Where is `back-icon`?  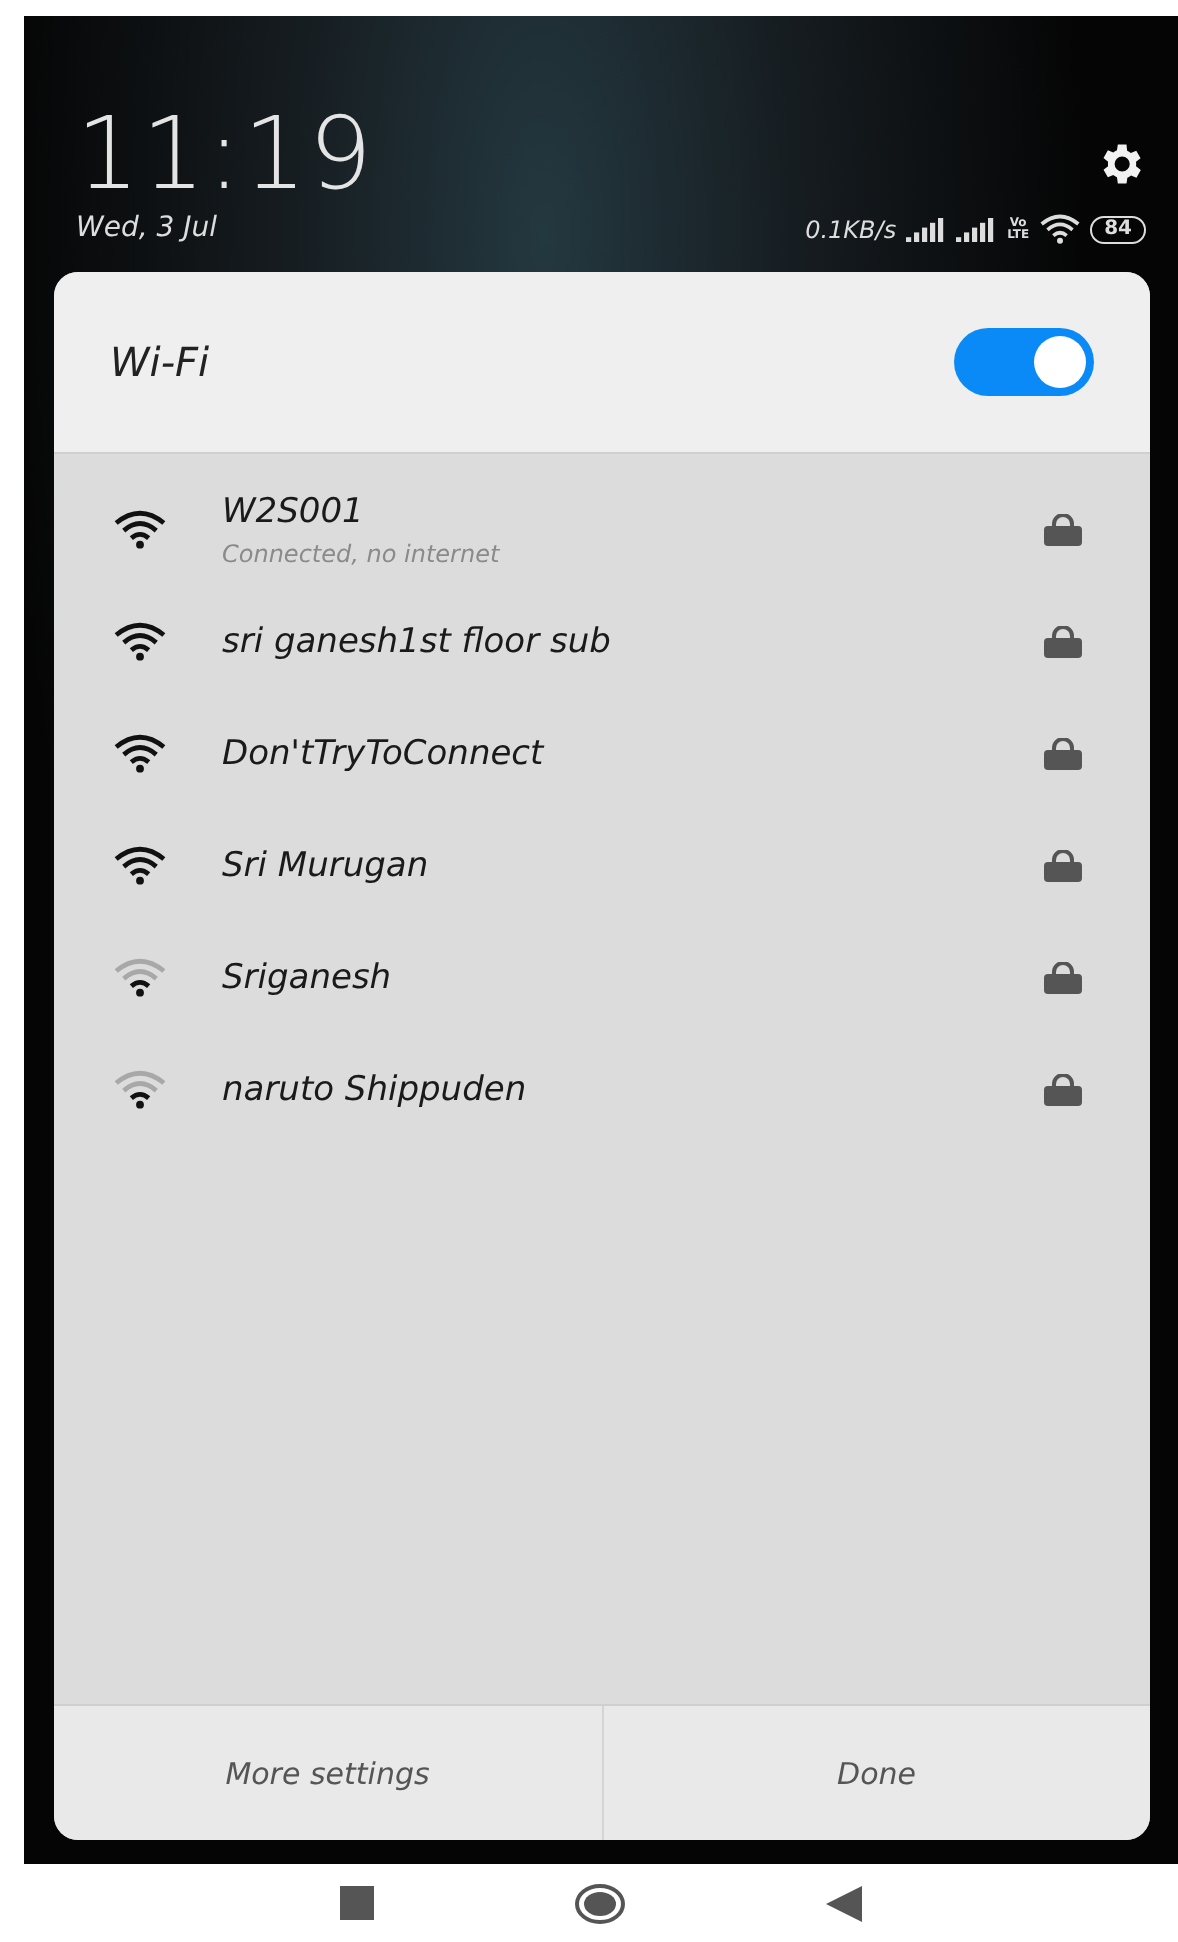
back-icon is located at coordinates (844, 1903).